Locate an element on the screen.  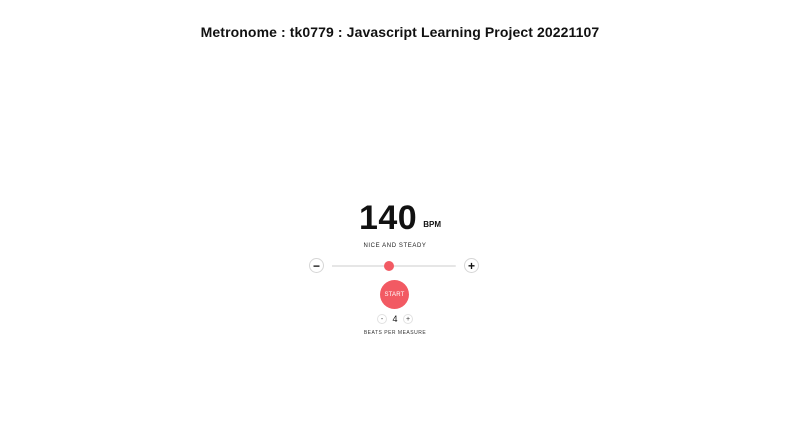
tempo-slider-thumb is located at coordinates (389, 266).